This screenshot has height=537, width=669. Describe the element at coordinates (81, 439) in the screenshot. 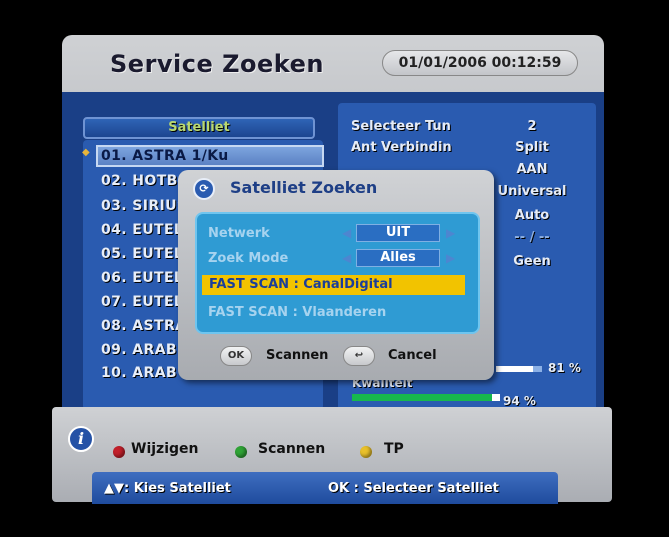

I see `info-icon: i` at that location.